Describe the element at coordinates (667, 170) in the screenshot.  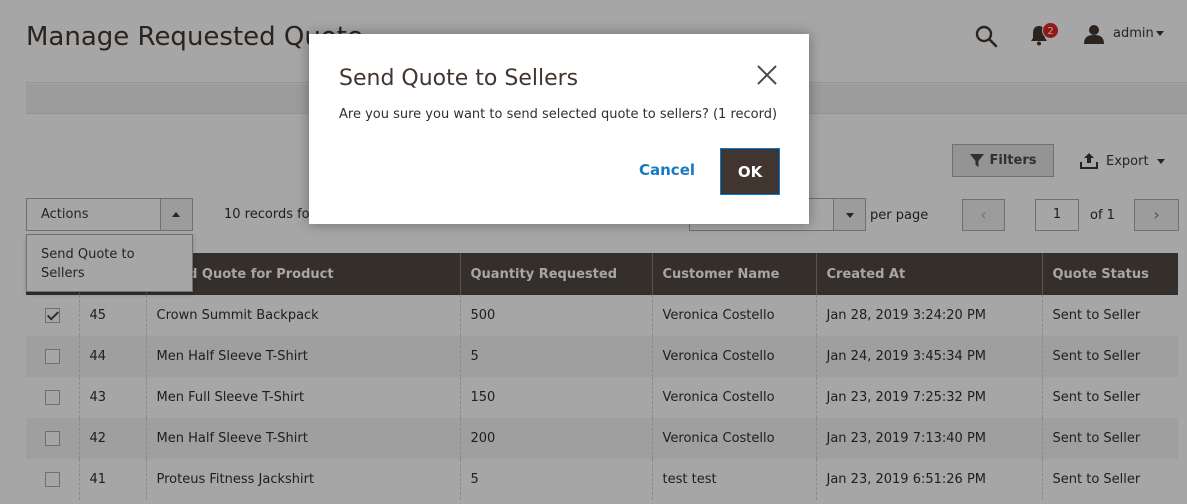
I see `cancel-button: Cancel` at that location.